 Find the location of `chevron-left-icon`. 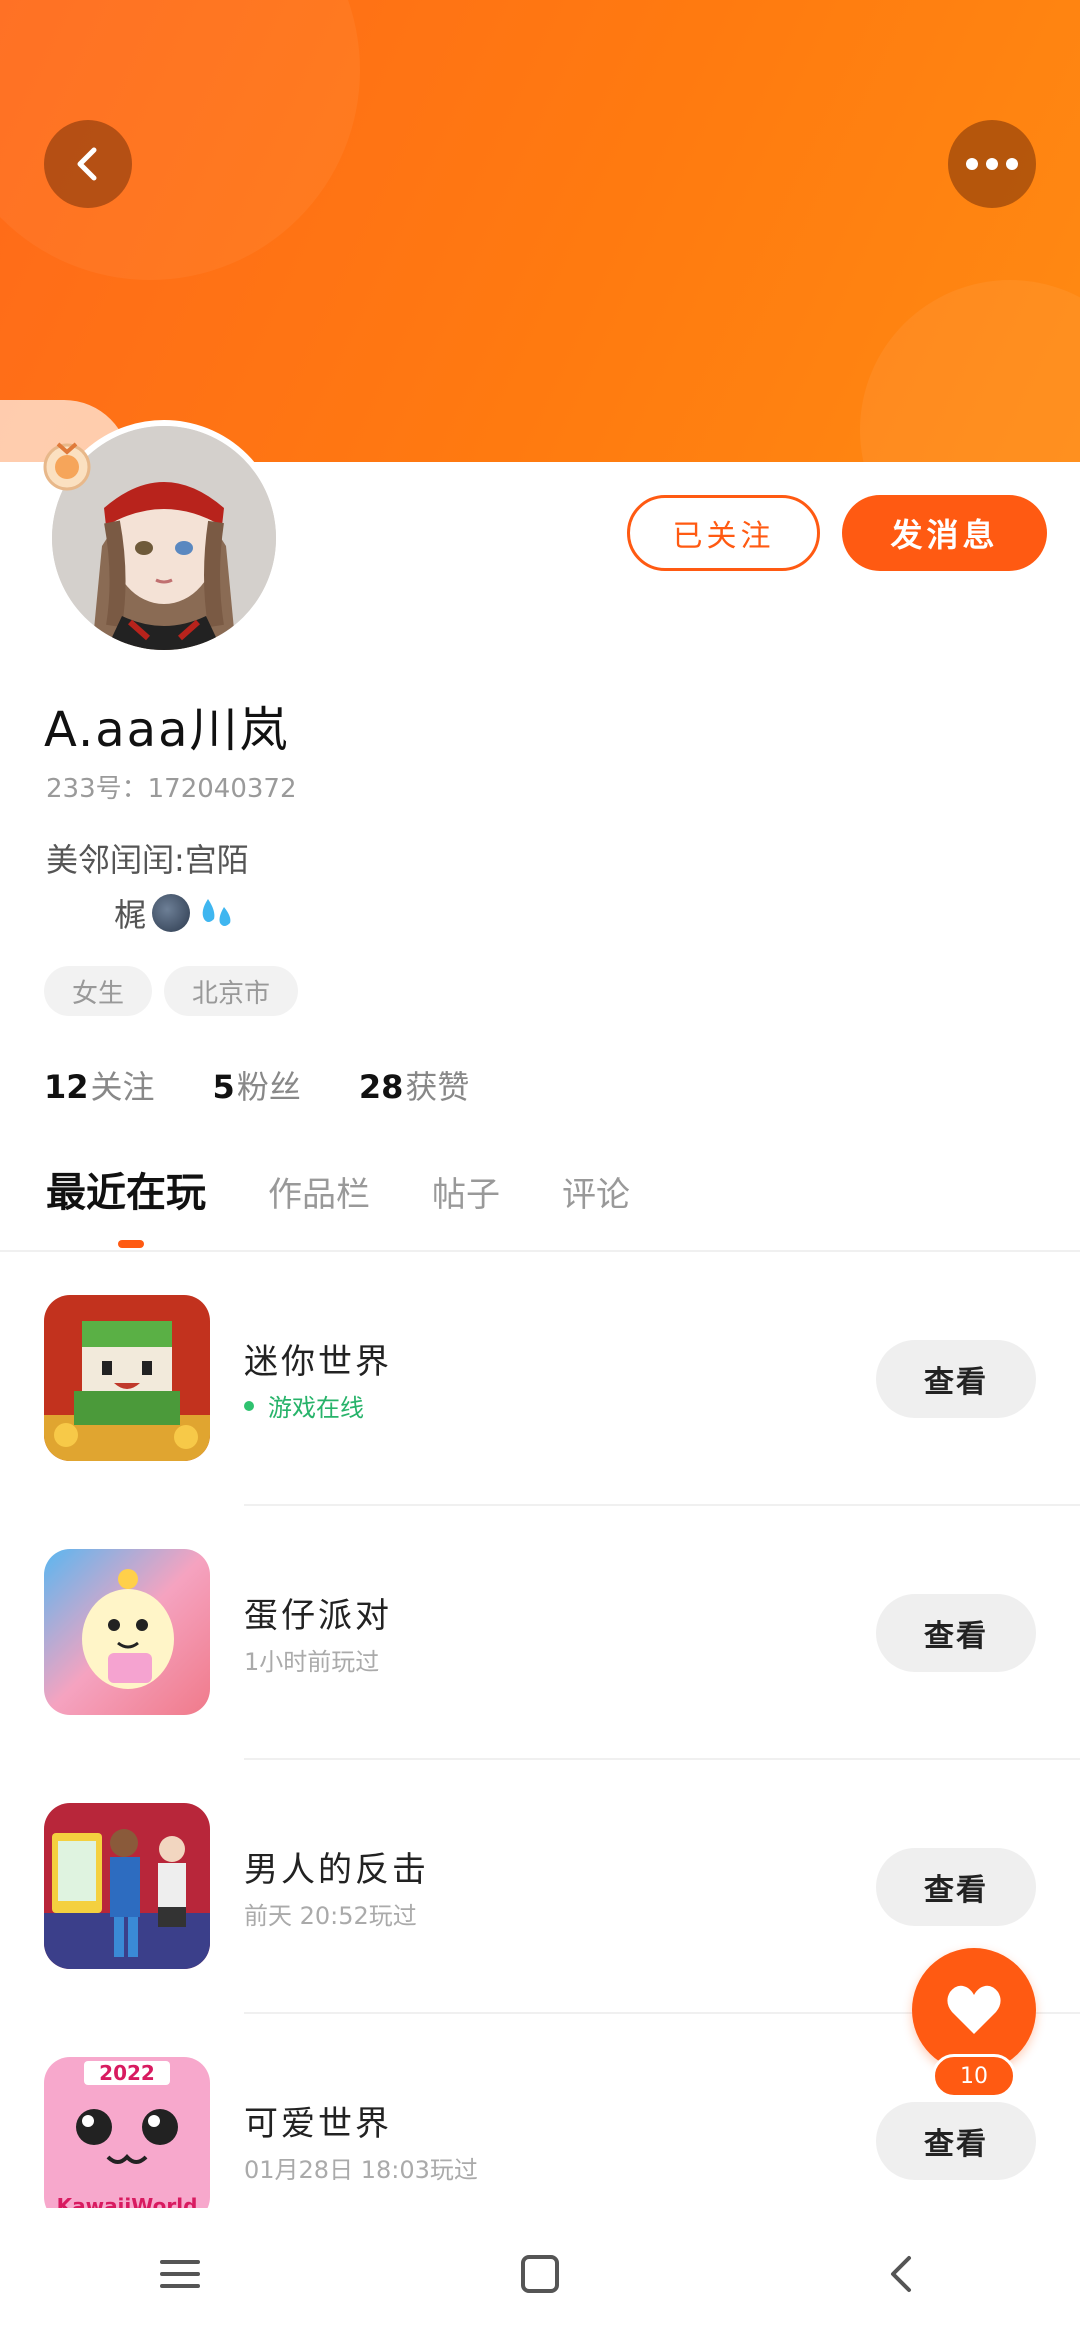

chevron-left-icon is located at coordinates (87, 164).